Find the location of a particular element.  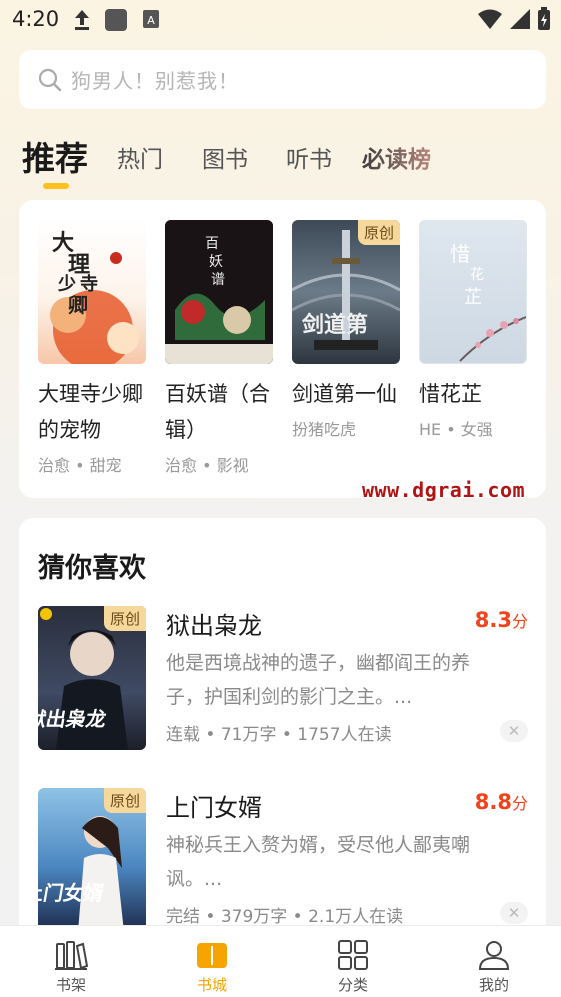

nav-profile: 我的 is located at coordinates (494, 966).